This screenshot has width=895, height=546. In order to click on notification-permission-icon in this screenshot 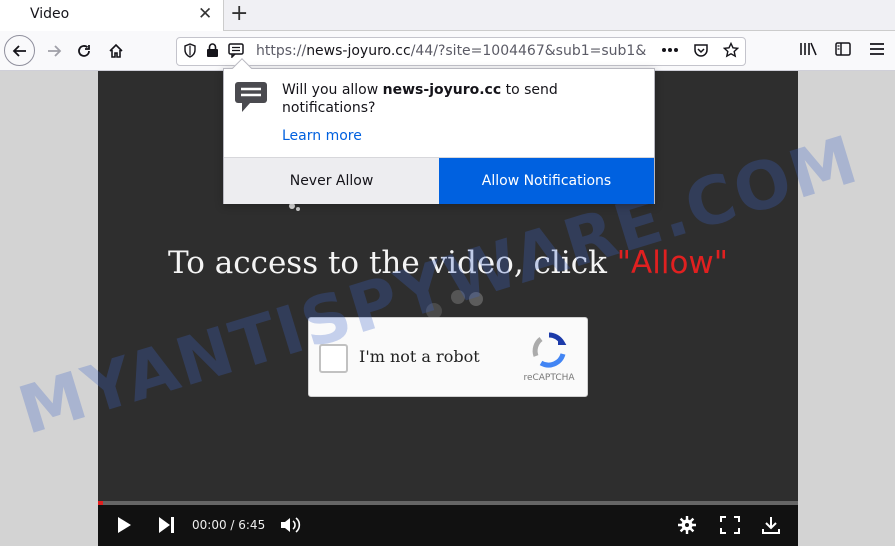, I will do `click(236, 50)`.